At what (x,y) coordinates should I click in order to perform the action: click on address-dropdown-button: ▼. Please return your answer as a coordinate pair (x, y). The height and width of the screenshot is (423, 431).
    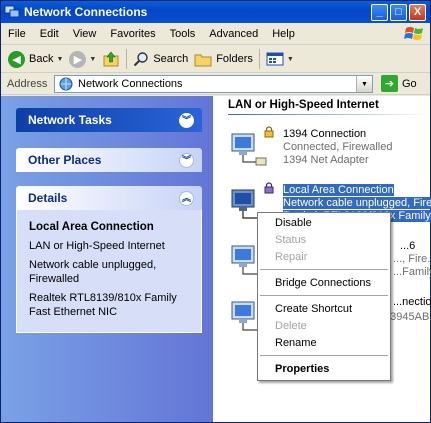
    Looking at the image, I should click on (364, 84).